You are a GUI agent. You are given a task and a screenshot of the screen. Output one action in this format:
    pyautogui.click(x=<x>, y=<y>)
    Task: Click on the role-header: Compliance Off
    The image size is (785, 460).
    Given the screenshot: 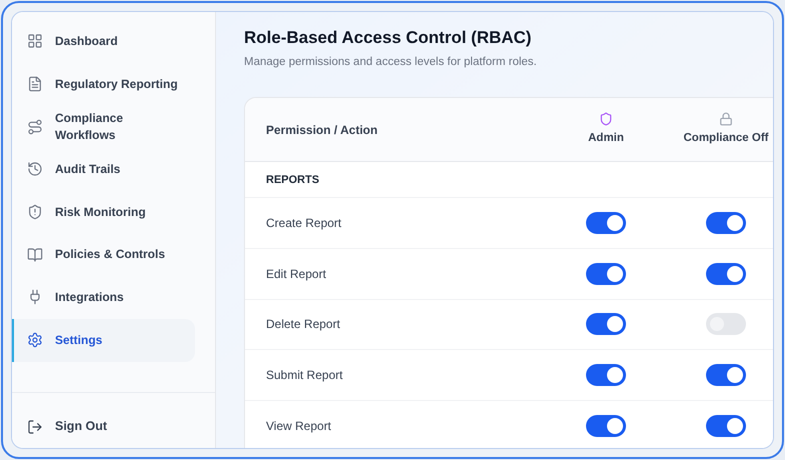 What is the action you would take?
    pyautogui.click(x=726, y=138)
    